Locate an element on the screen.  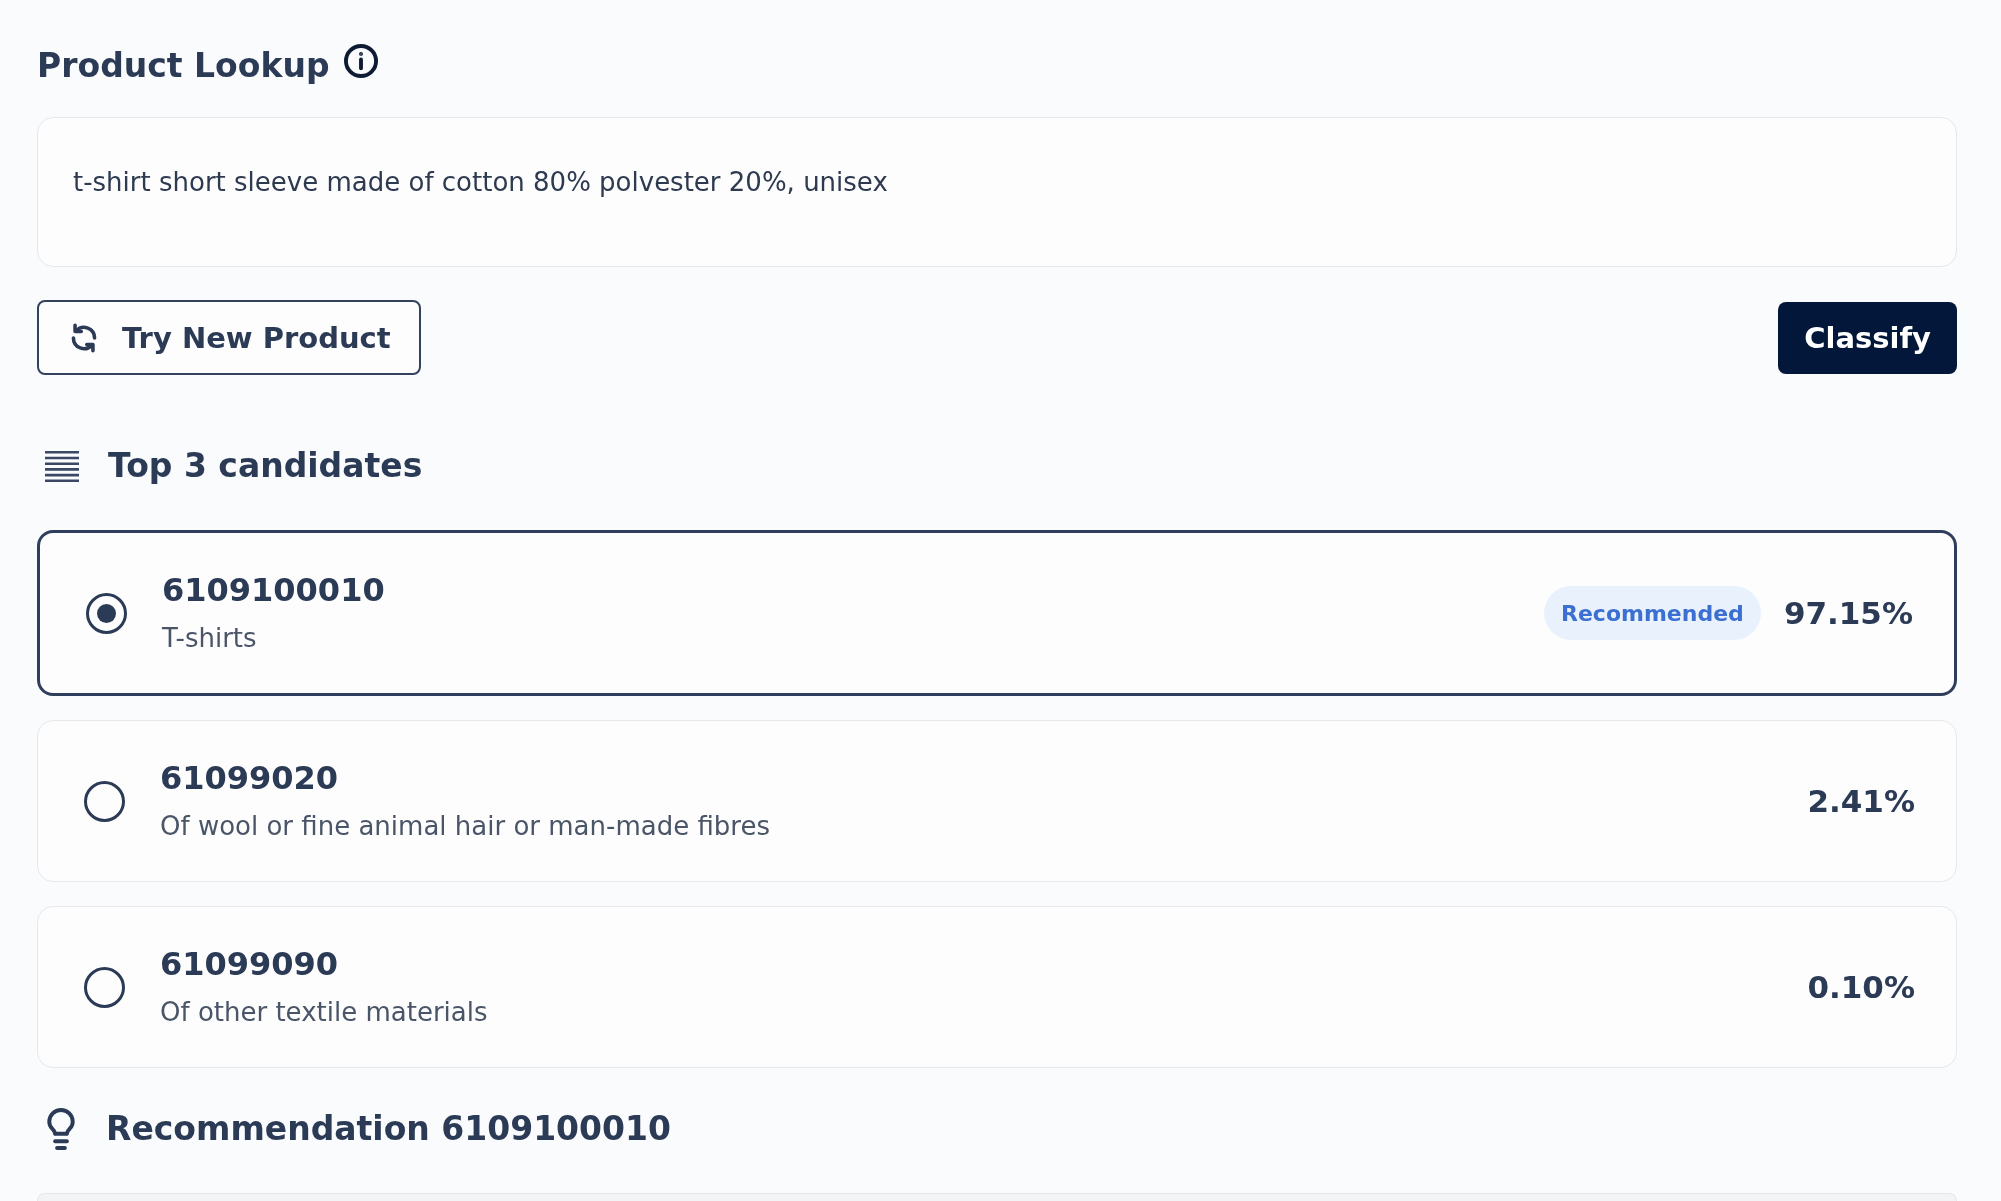
item-code: 6109100010 is located at coordinates (273, 590).